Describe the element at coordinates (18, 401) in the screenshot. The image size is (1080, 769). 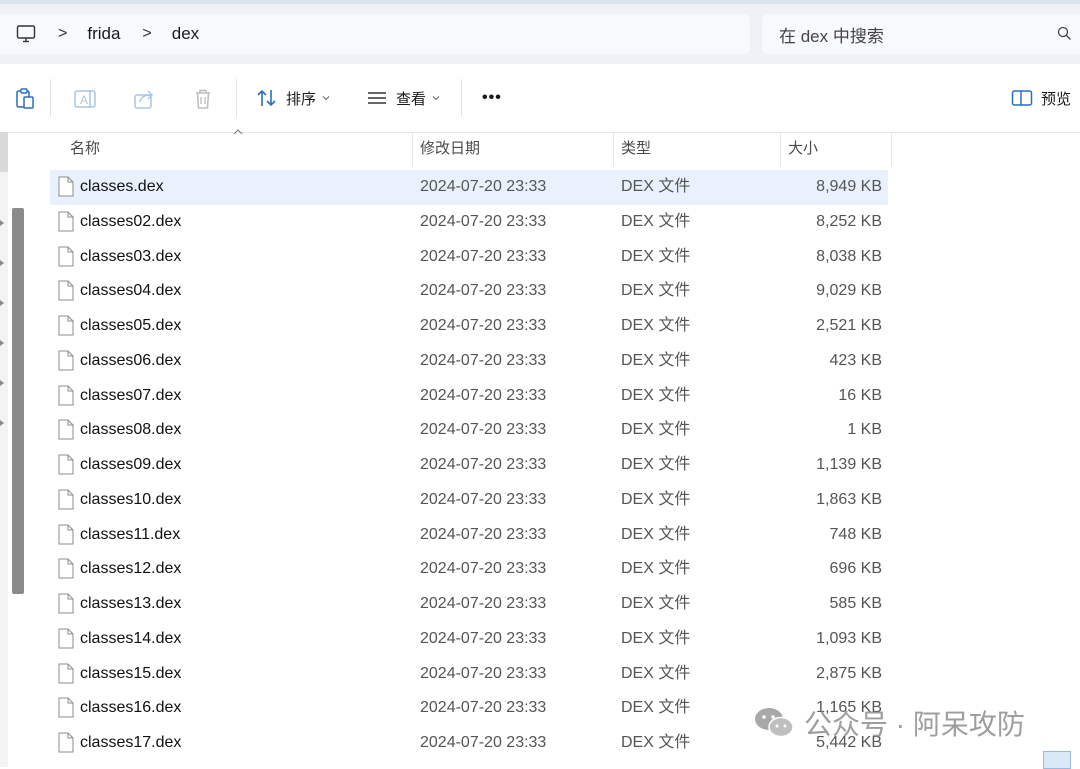
I see `navigation-scrollbar-thumb` at that location.